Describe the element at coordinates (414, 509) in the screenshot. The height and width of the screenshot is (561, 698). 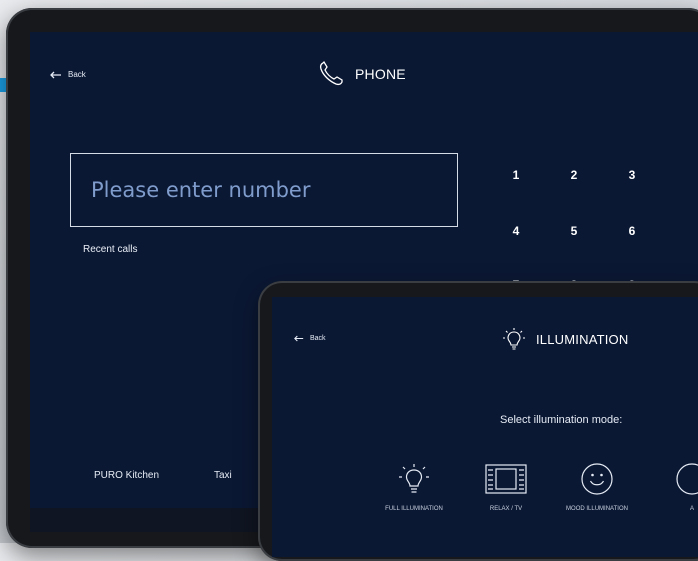
I see `mode-label: FULL ILLUMINATION` at that location.